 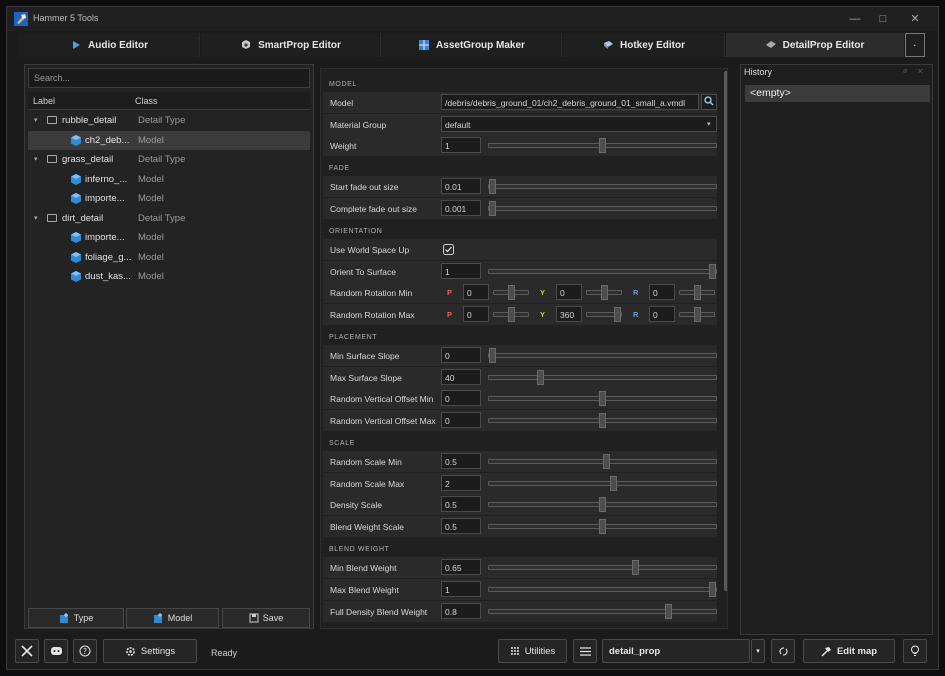 What do you see at coordinates (602, 271) in the screenshot?
I see `orient-surface-row-slider` at bounding box center [602, 271].